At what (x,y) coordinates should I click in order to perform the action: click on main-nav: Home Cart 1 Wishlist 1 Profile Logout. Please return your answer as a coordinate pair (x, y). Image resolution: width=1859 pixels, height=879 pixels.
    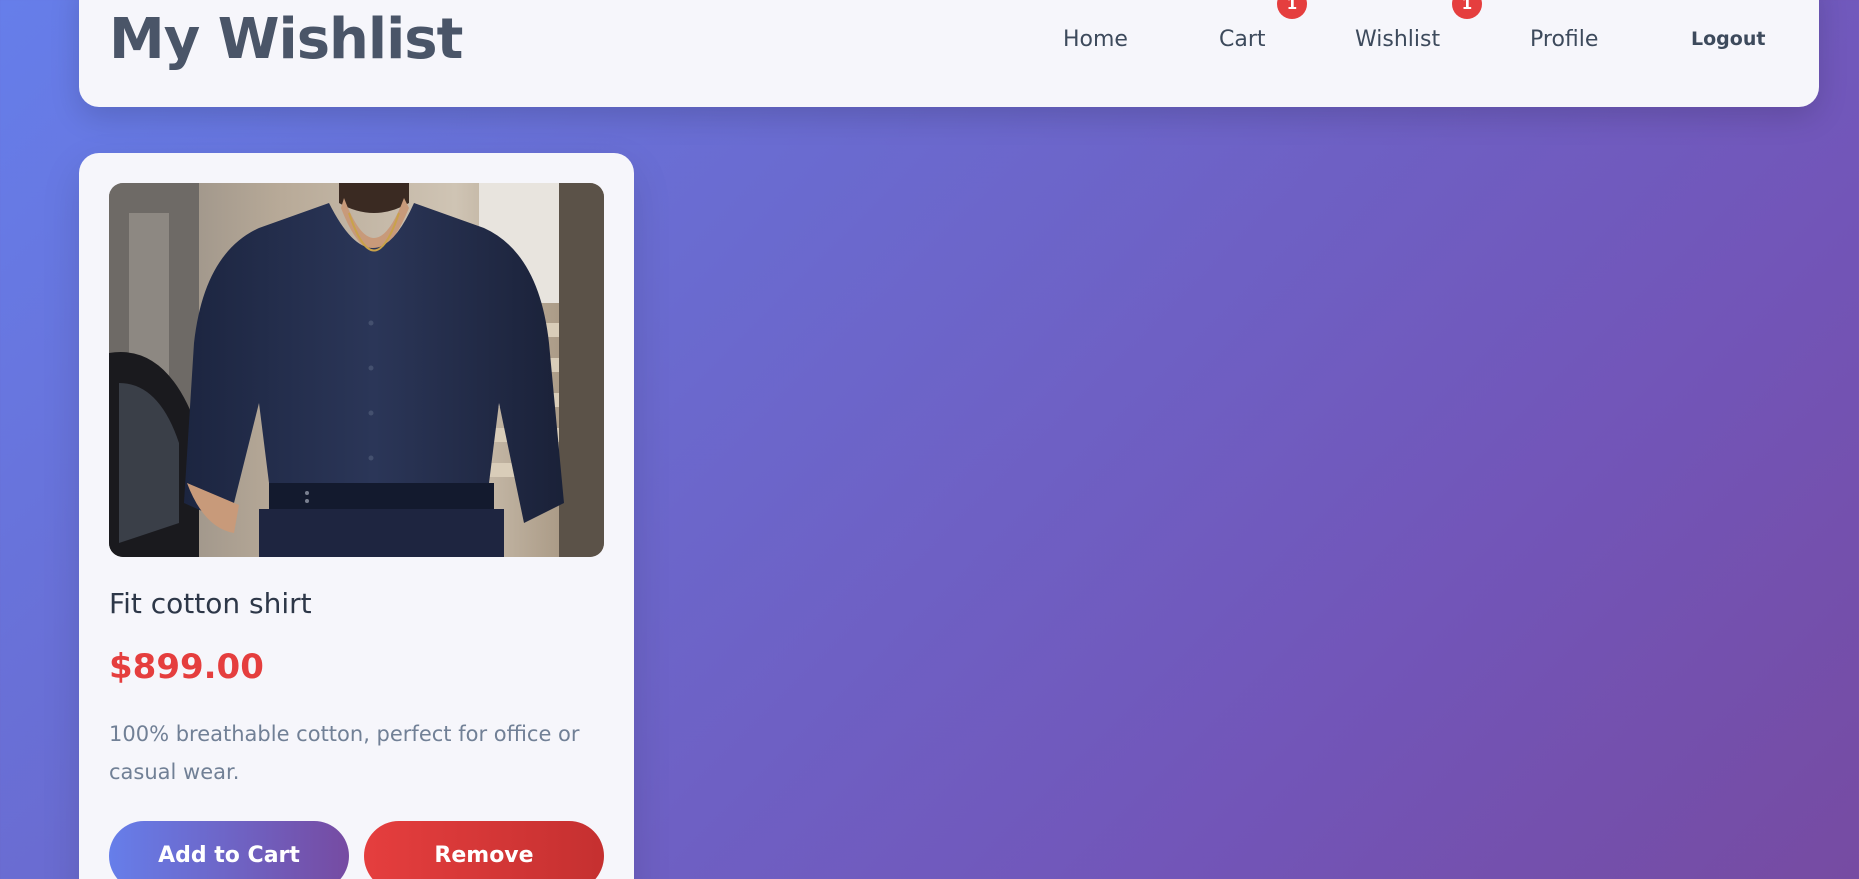
    Looking at the image, I should click on (949, 40).